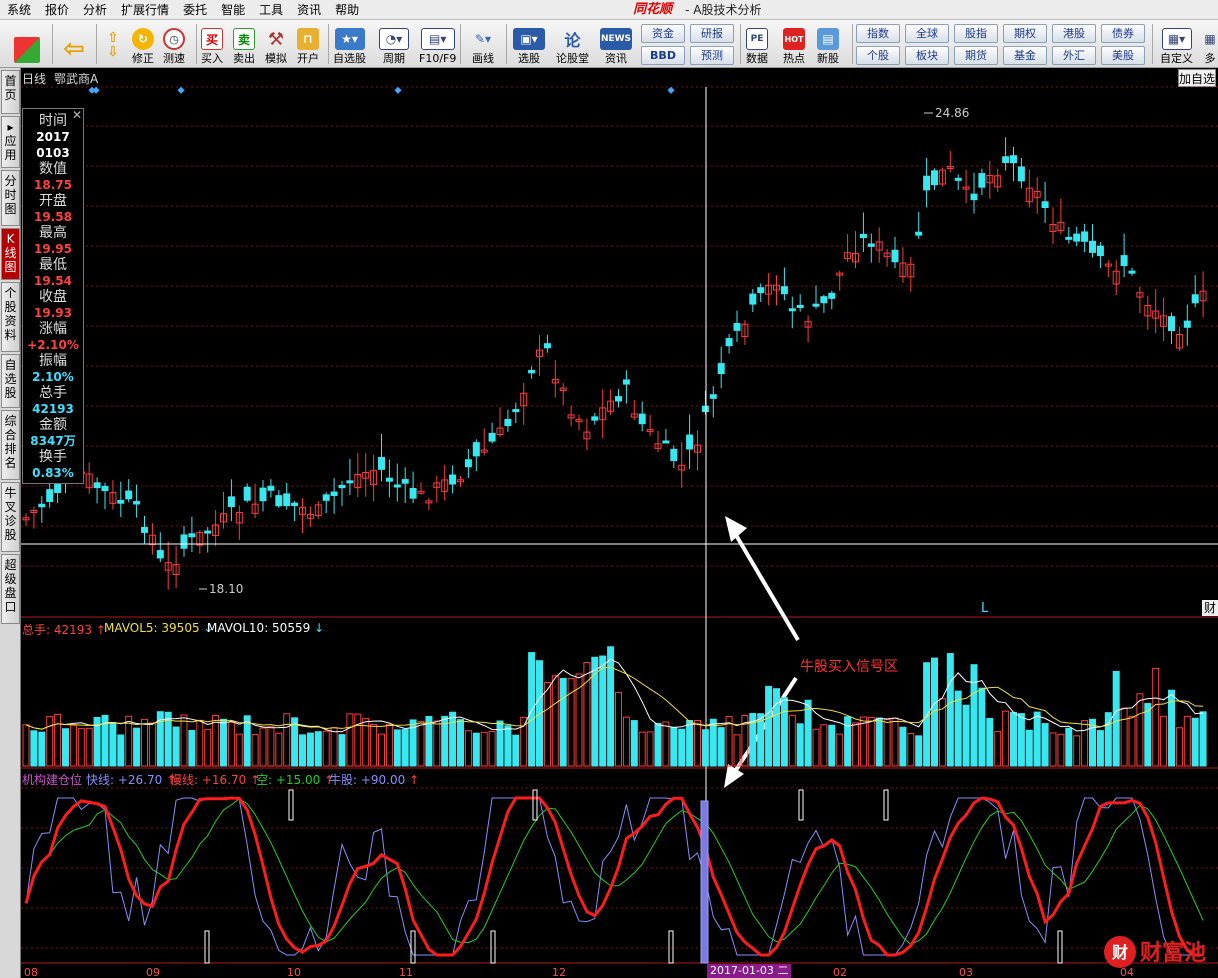  Describe the element at coordinates (143, 44) in the screenshot. I see `revise-button: ↻ 修正` at that location.